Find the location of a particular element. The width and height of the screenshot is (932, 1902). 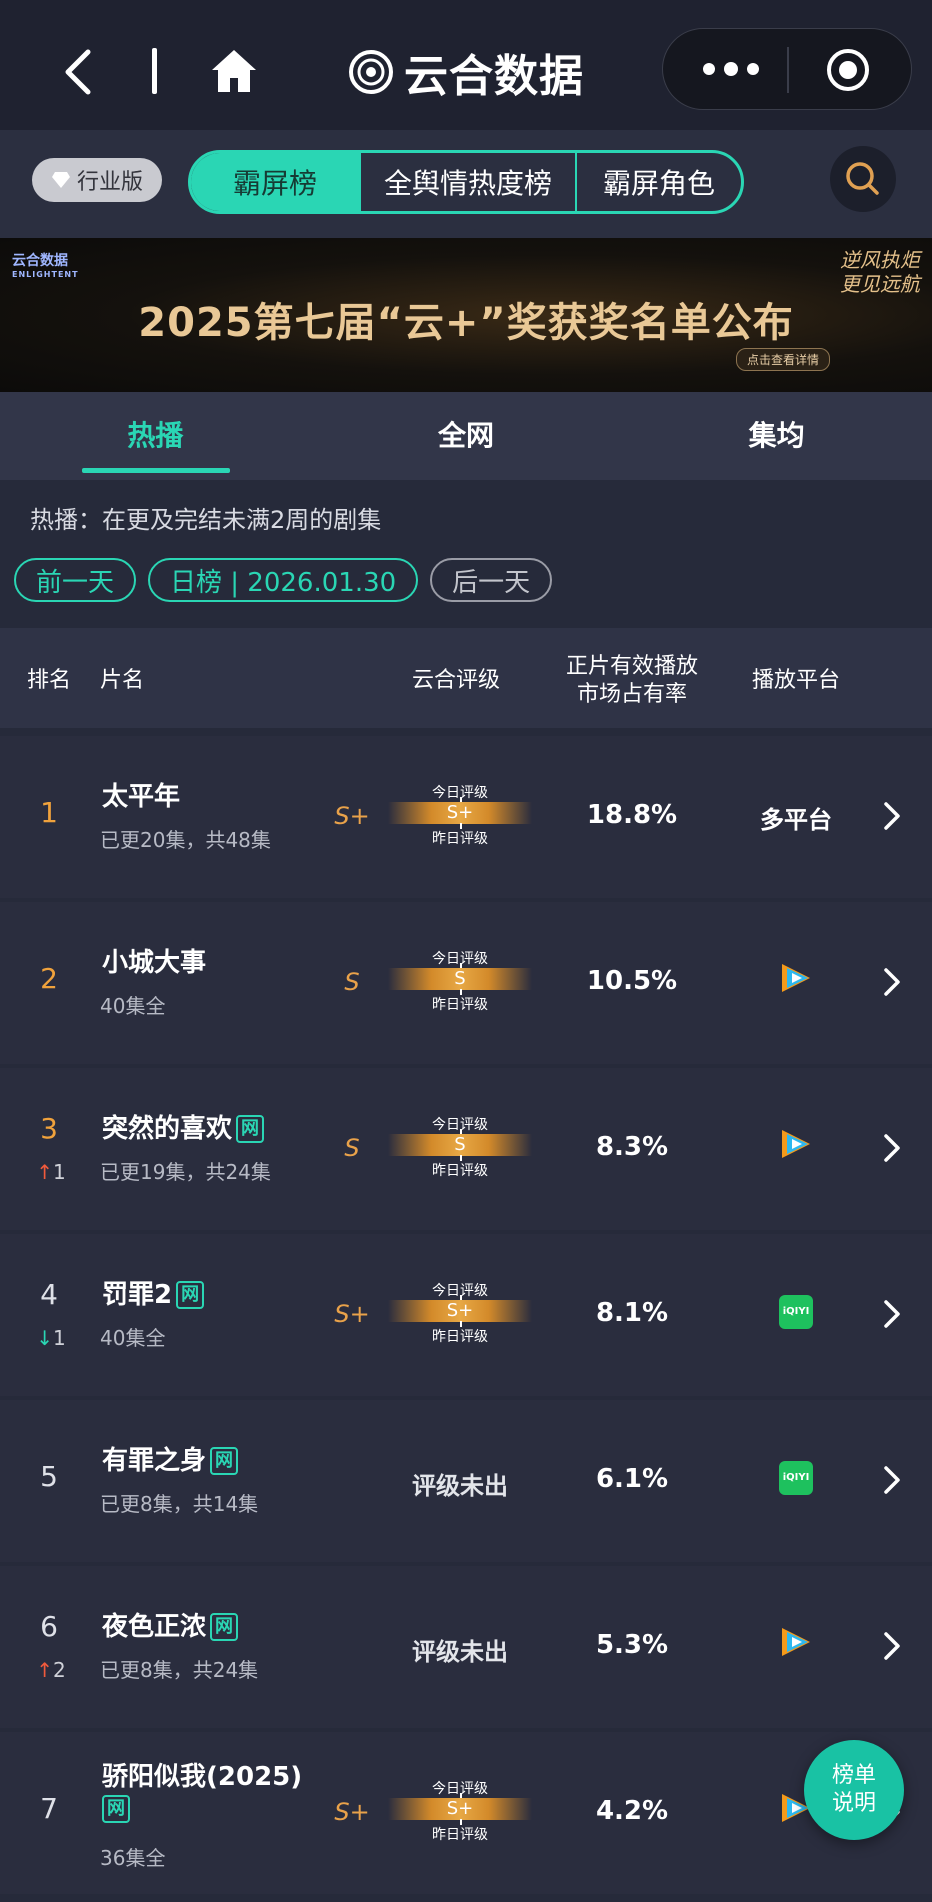

episode-info: 已更8集，共24集 is located at coordinates (179, 1670).